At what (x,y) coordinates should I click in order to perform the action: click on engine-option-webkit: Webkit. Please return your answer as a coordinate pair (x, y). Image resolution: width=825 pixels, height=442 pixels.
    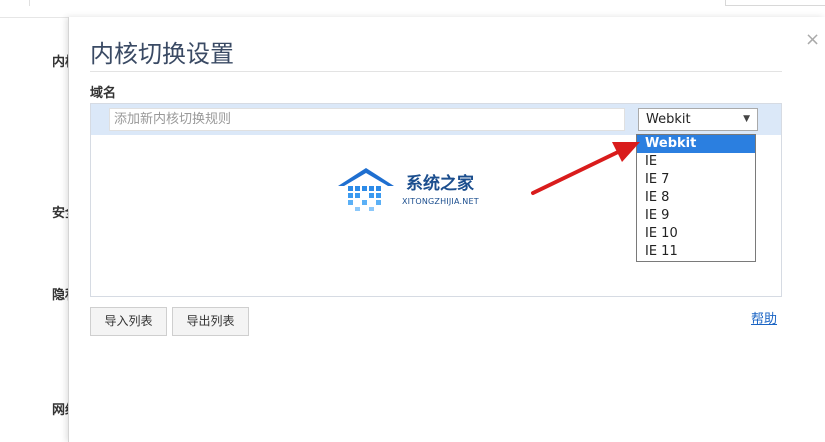
    Looking at the image, I should click on (696, 144).